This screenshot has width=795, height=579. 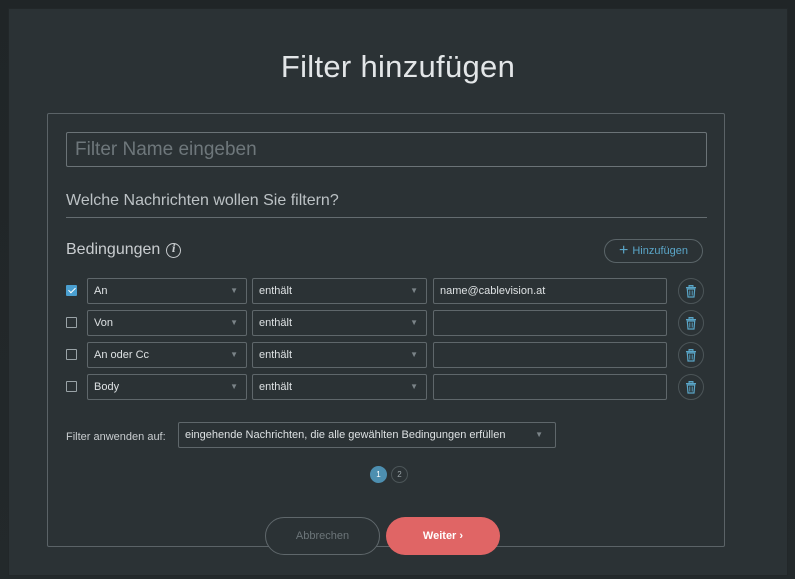 I want to click on conditions-heading: Bedingungen i, so click(x=124, y=250).